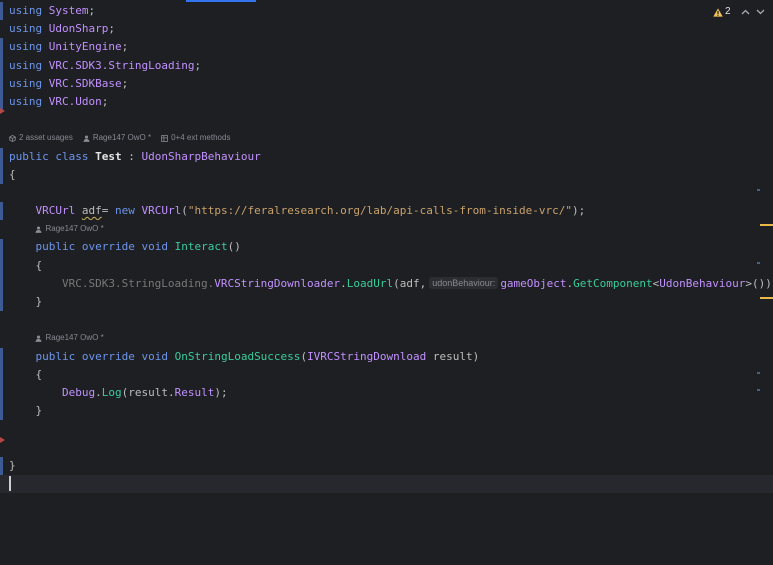  I want to click on code-token-punctuation: ), so click(476, 356).